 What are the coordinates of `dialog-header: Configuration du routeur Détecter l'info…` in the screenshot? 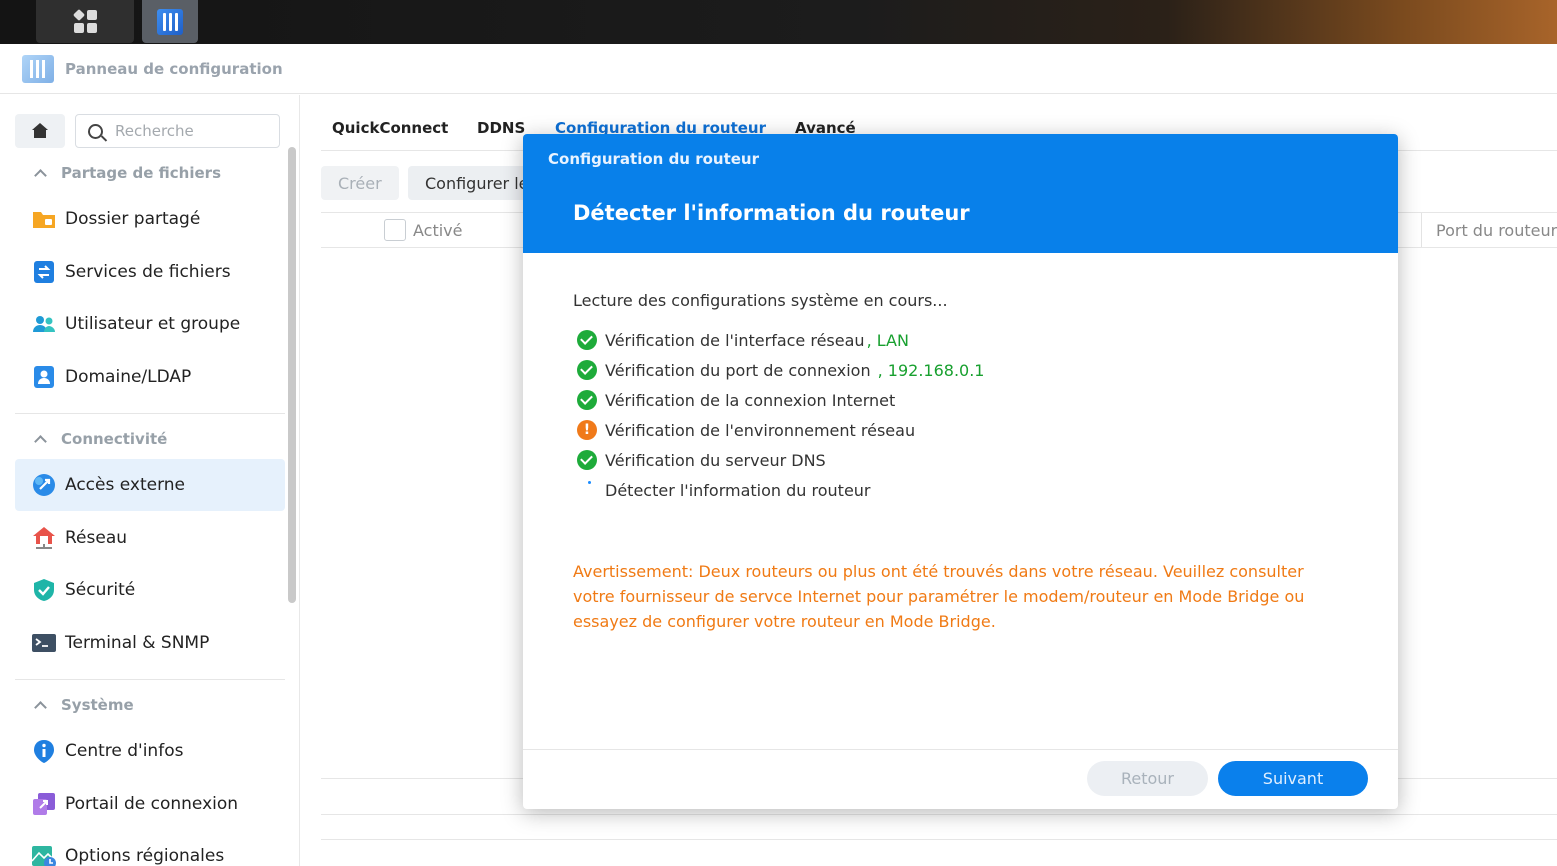 It's located at (960, 193).